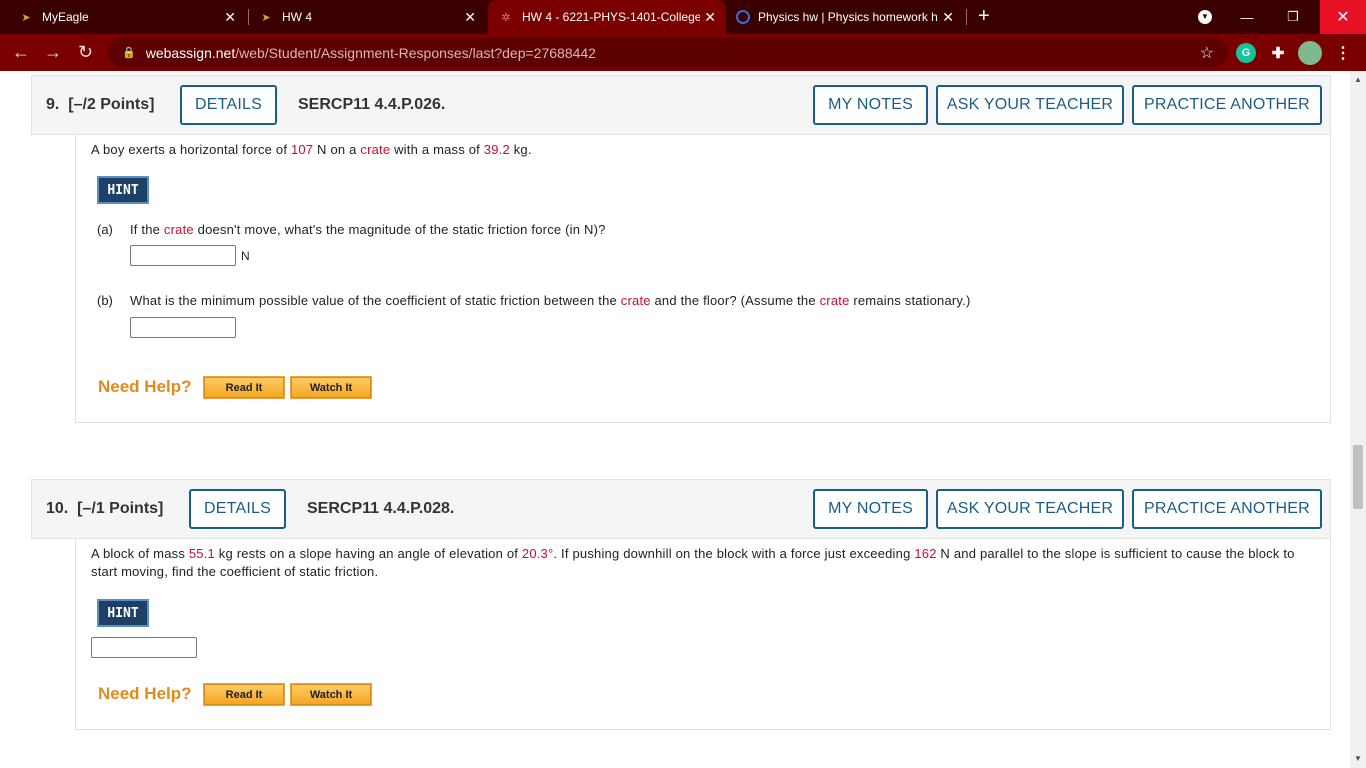 The width and height of the screenshot is (1366, 768). I want to click on tab-hw4-webassign: ✲ HW 4 - 6221-PHYS-1401-College ✕, so click(607, 17).